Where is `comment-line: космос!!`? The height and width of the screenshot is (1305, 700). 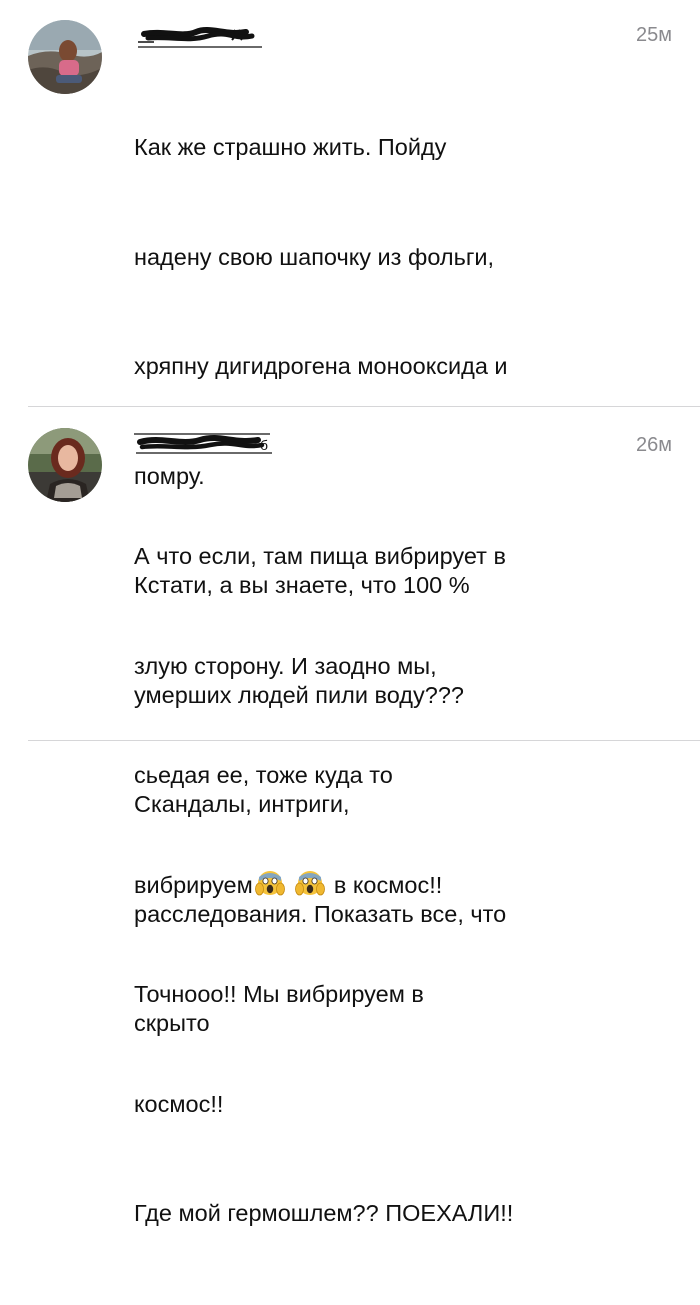
comment-line: космос!! is located at coordinates (179, 1103).